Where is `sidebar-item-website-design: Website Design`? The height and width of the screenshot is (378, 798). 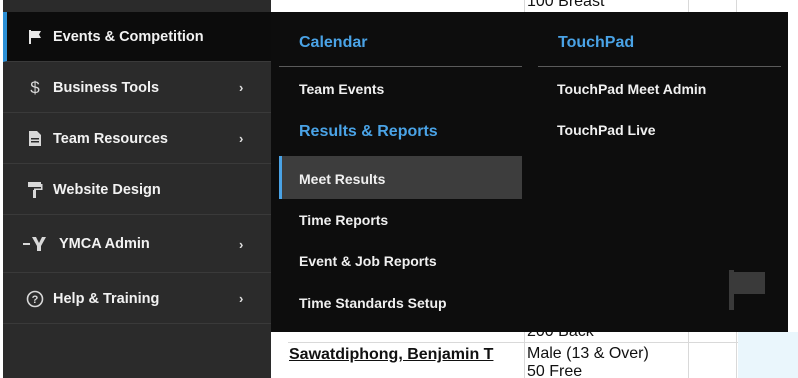 sidebar-item-website-design: Website Design is located at coordinates (137, 190).